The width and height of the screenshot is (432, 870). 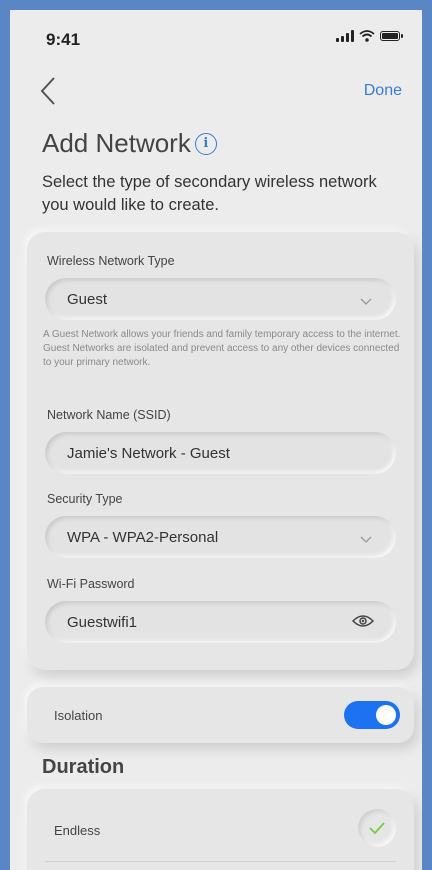 I want to click on security-type-value: WPA - WPA2-Personal, so click(x=143, y=537).